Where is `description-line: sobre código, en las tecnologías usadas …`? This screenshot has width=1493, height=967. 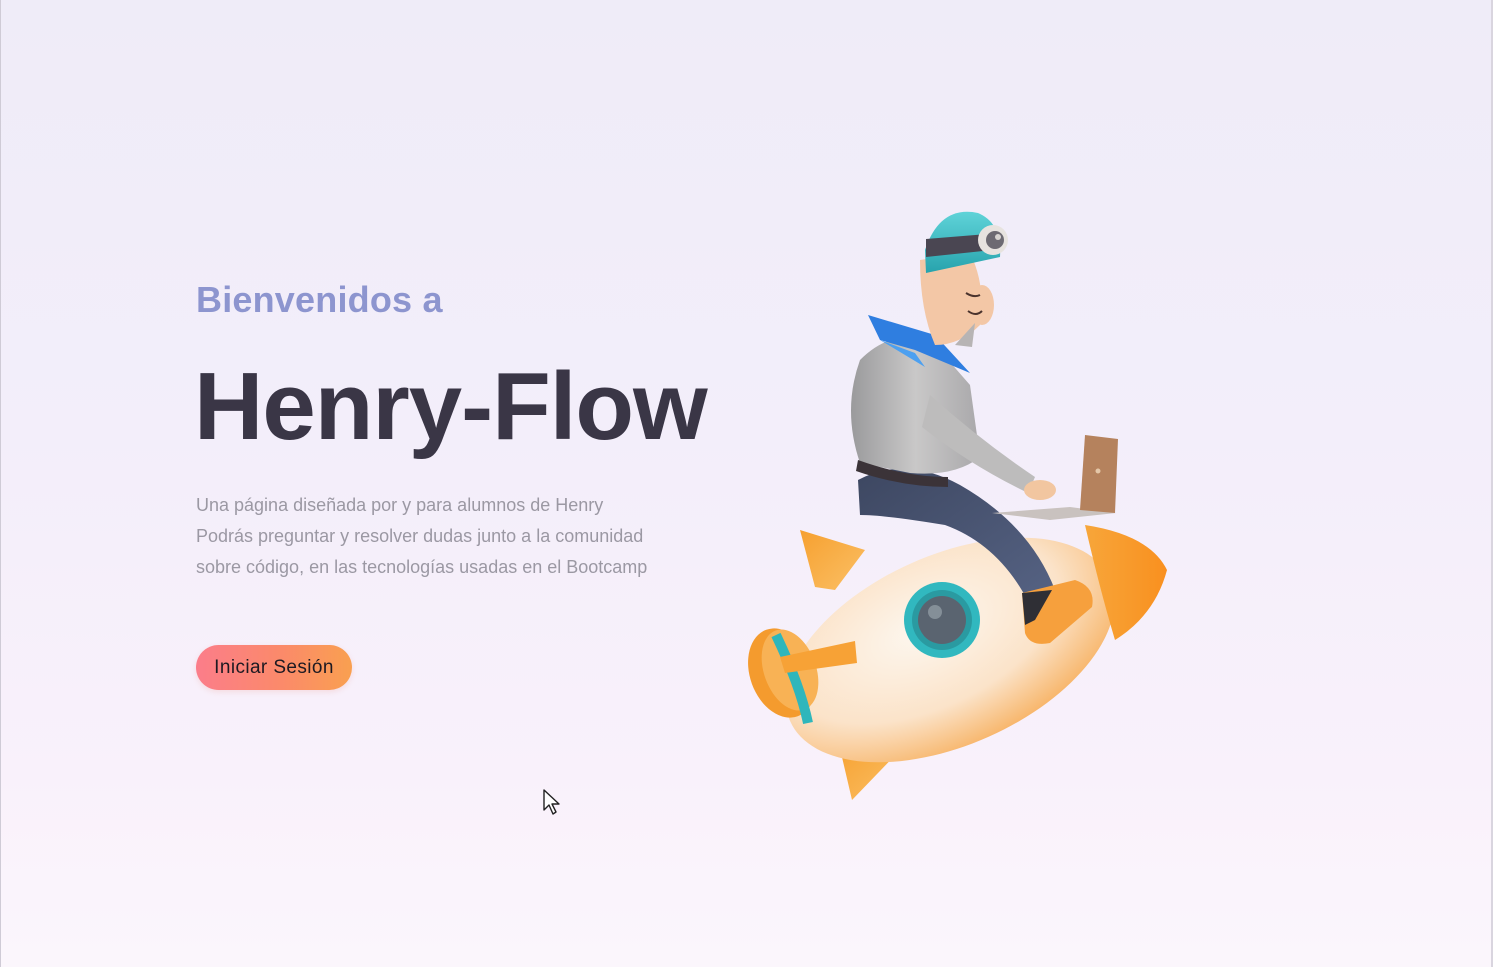
description-line: sobre código, en las tecnologías usadas … is located at coordinates (422, 567).